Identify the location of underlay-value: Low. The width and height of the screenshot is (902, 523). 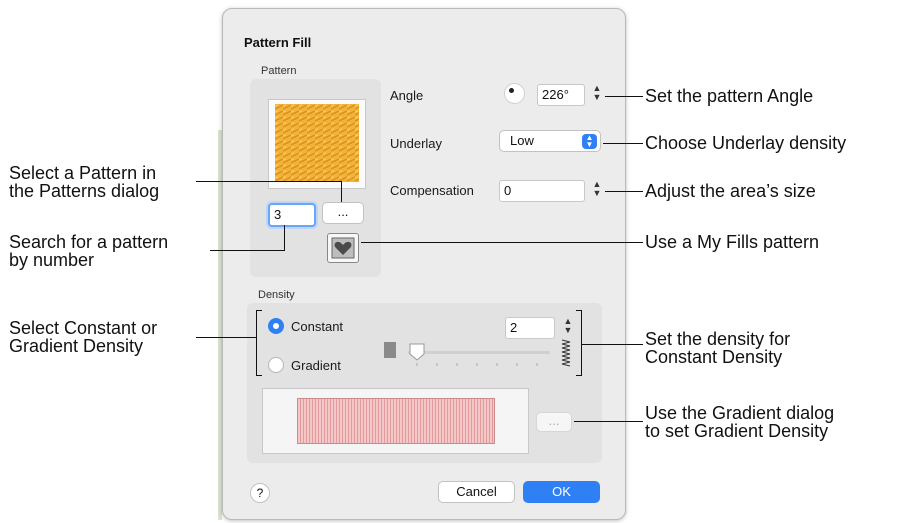
(522, 140).